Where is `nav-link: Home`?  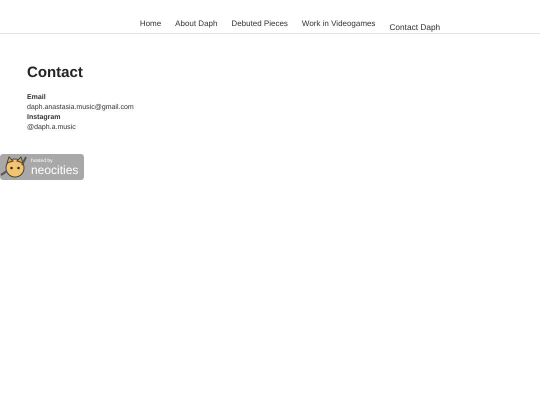
nav-link: Home is located at coordinates (151, 23).